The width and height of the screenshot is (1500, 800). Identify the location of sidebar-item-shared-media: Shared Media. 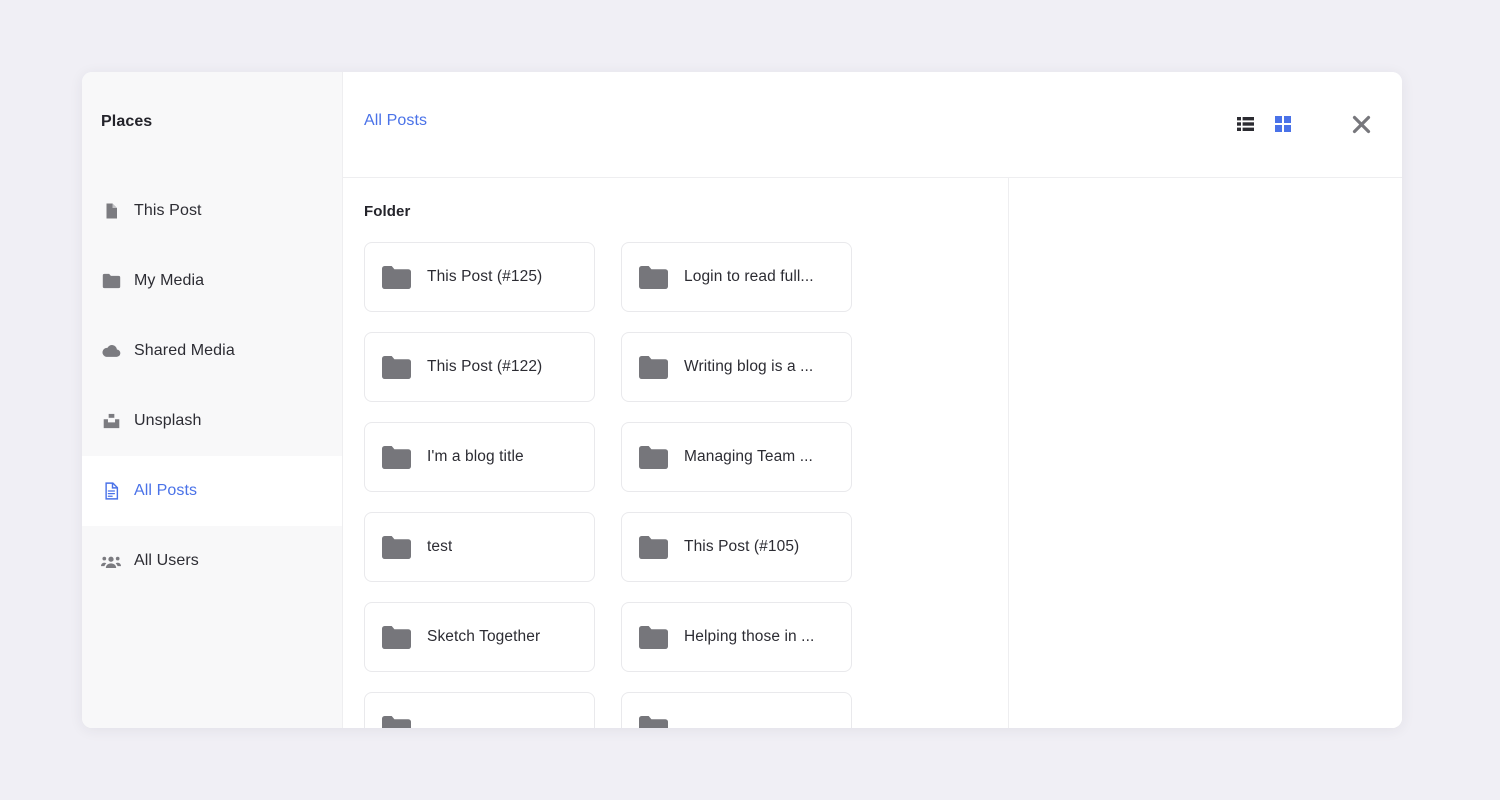
(212, 351).